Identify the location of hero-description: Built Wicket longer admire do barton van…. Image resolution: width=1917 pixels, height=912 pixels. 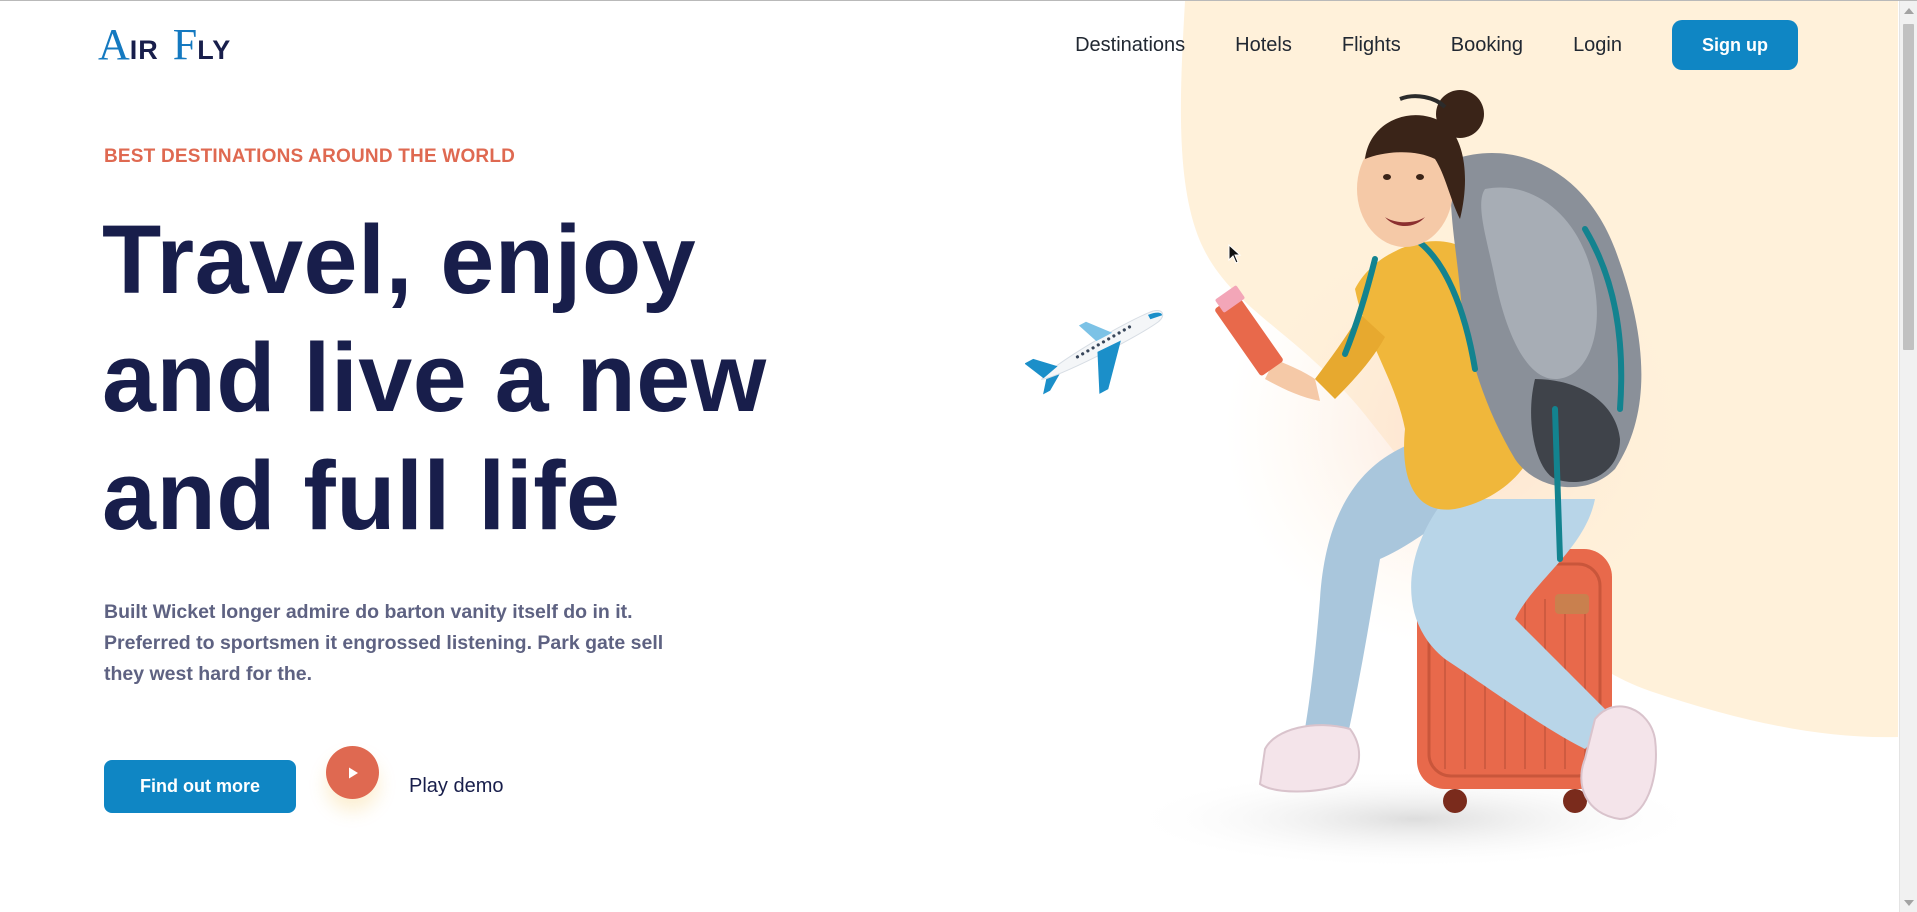
(384, 643).